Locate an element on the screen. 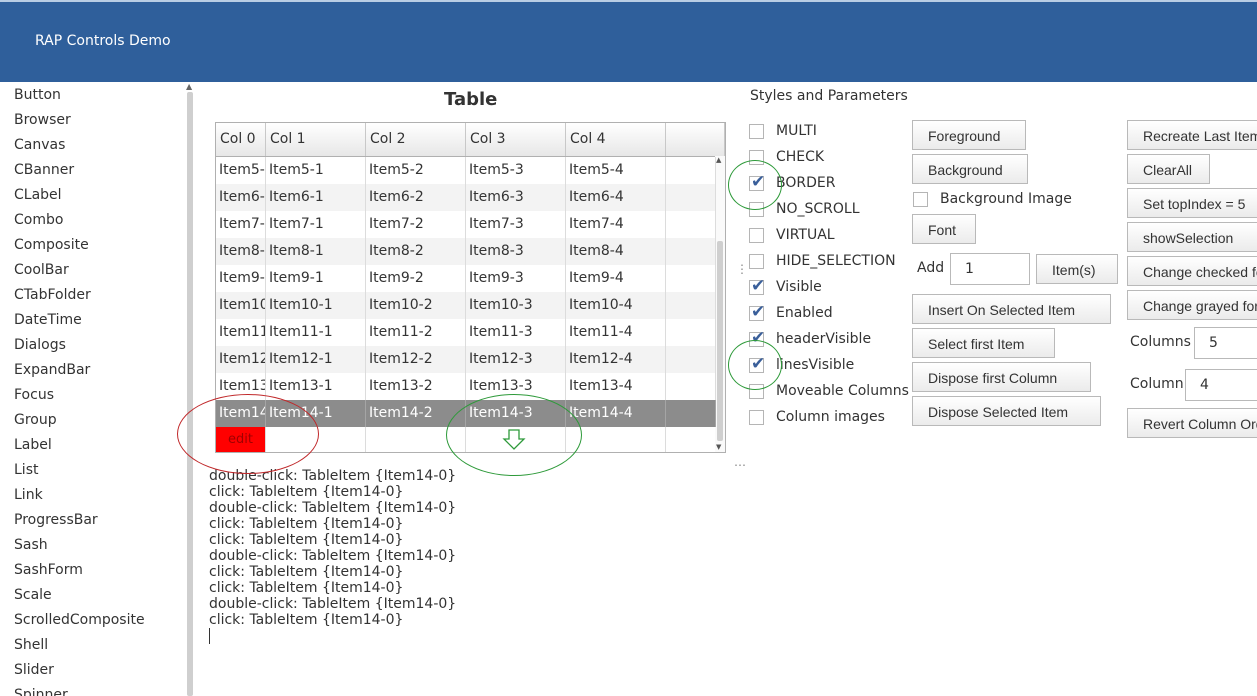  table-cell: Item12-4 is located at coordinates (616, 359).